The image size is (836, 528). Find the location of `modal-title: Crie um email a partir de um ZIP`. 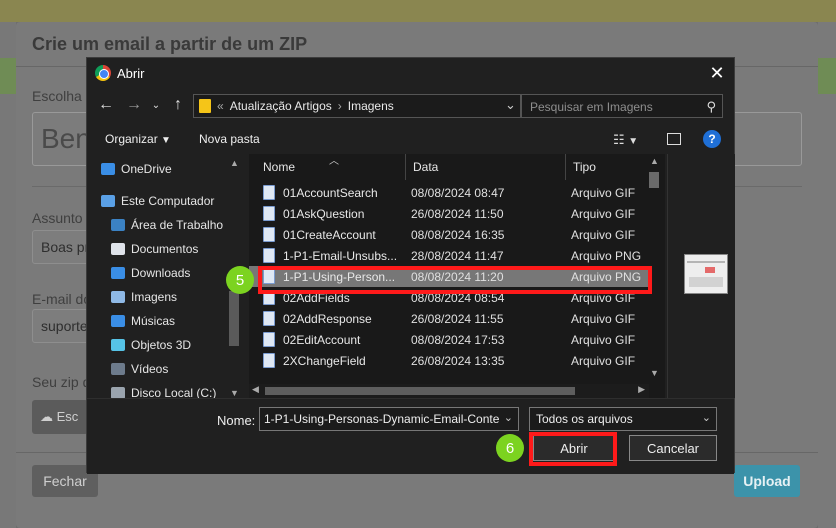

modal-title: Crie um email a partir de um ZIP is located at coordinates (170, 44).